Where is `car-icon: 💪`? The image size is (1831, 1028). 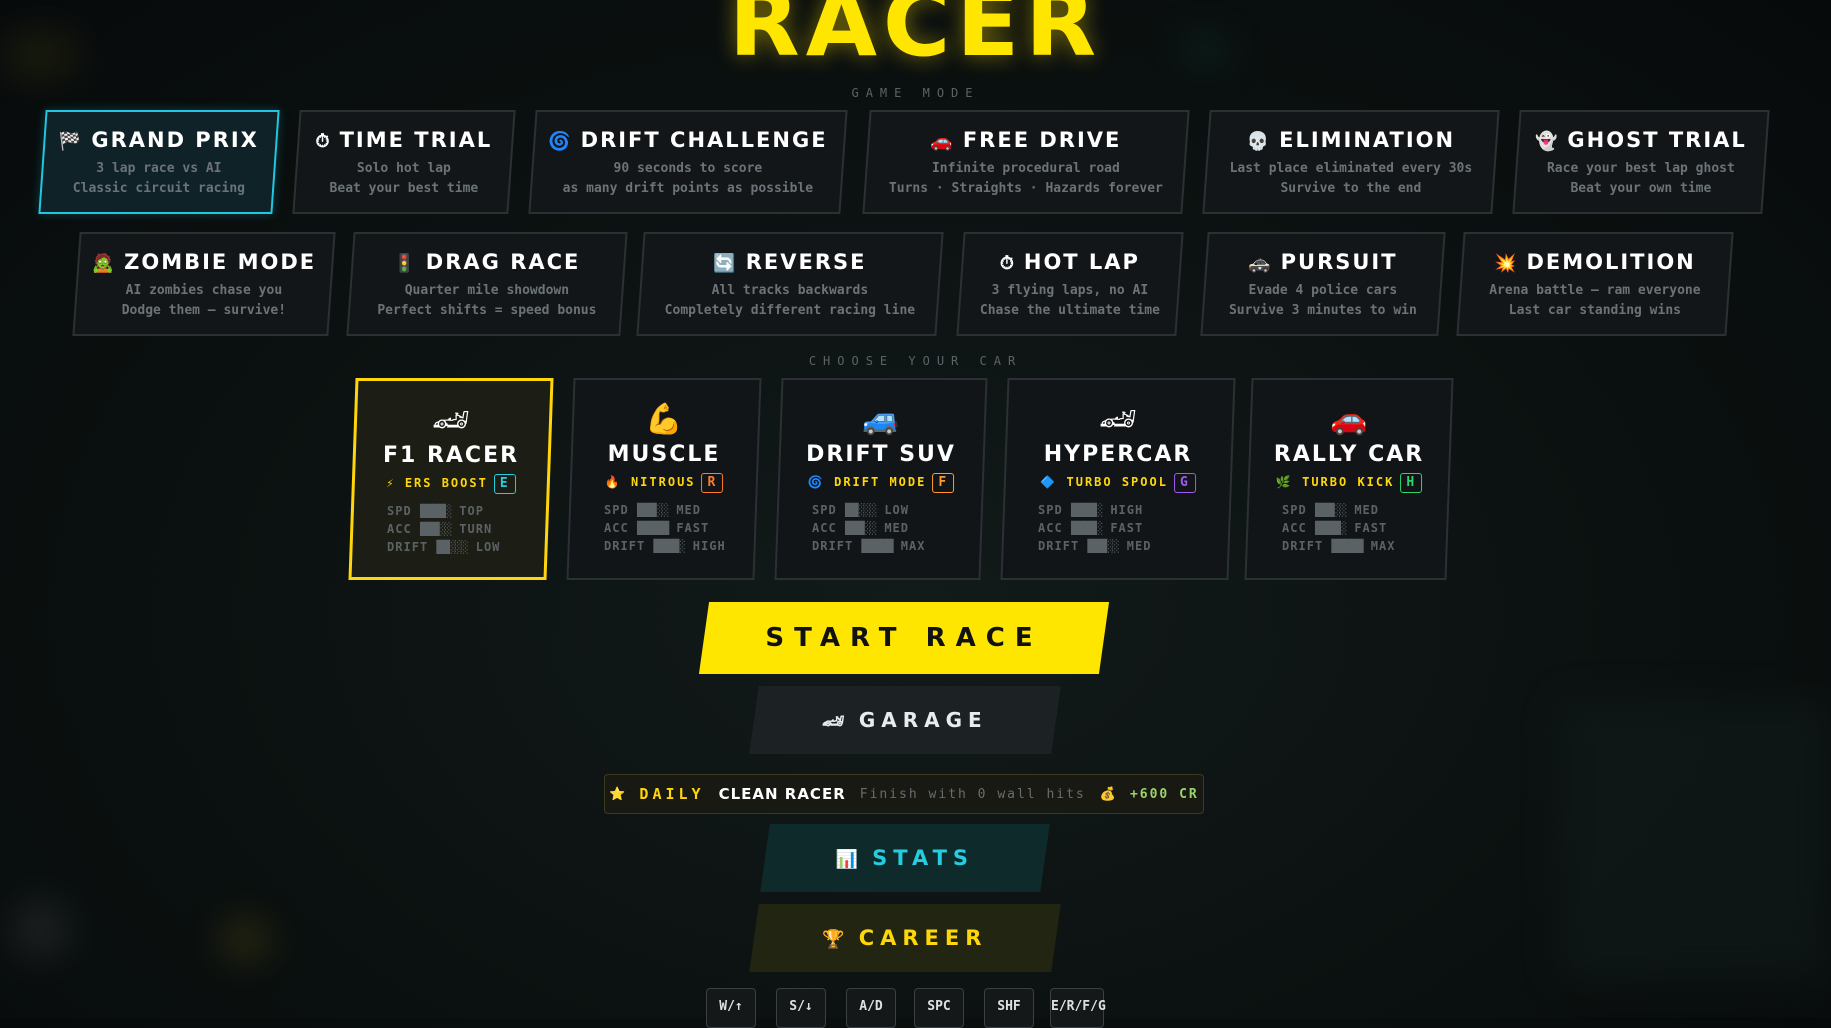 car-icon: 💪 is located at coordinates (664, 419).